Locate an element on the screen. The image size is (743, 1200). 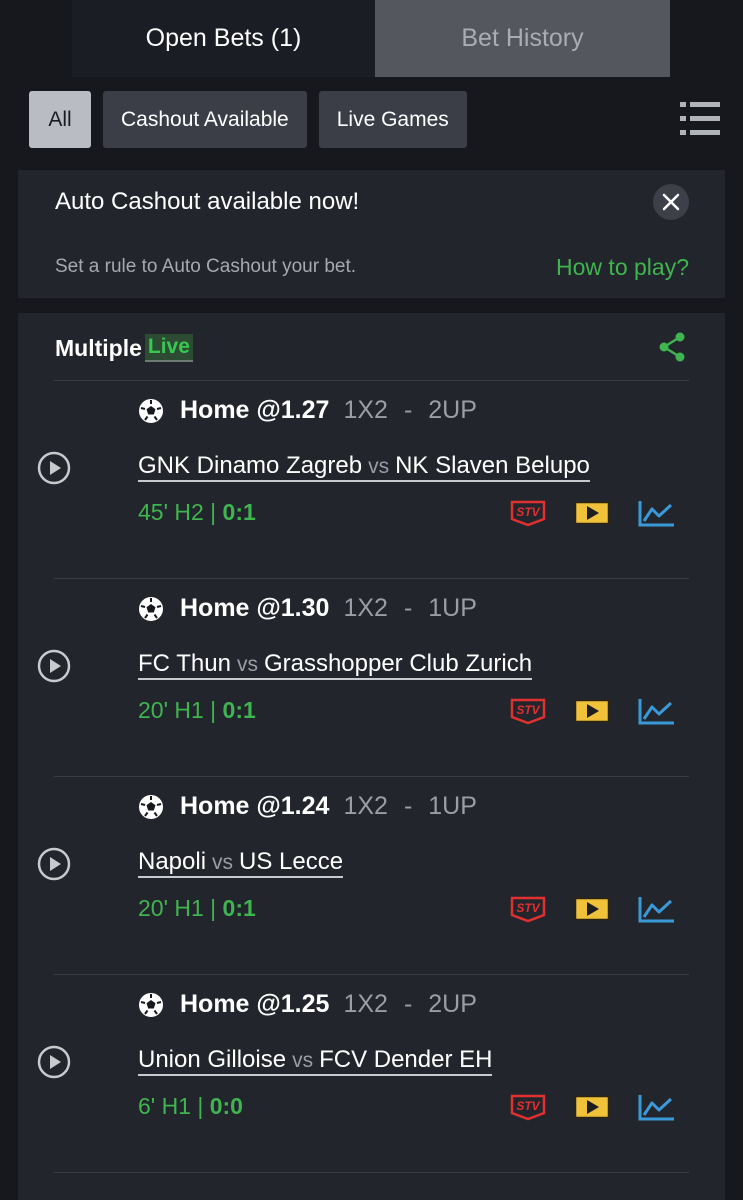
match-status: 45' H2 | 0:1 is located at coordinates (197, 512).